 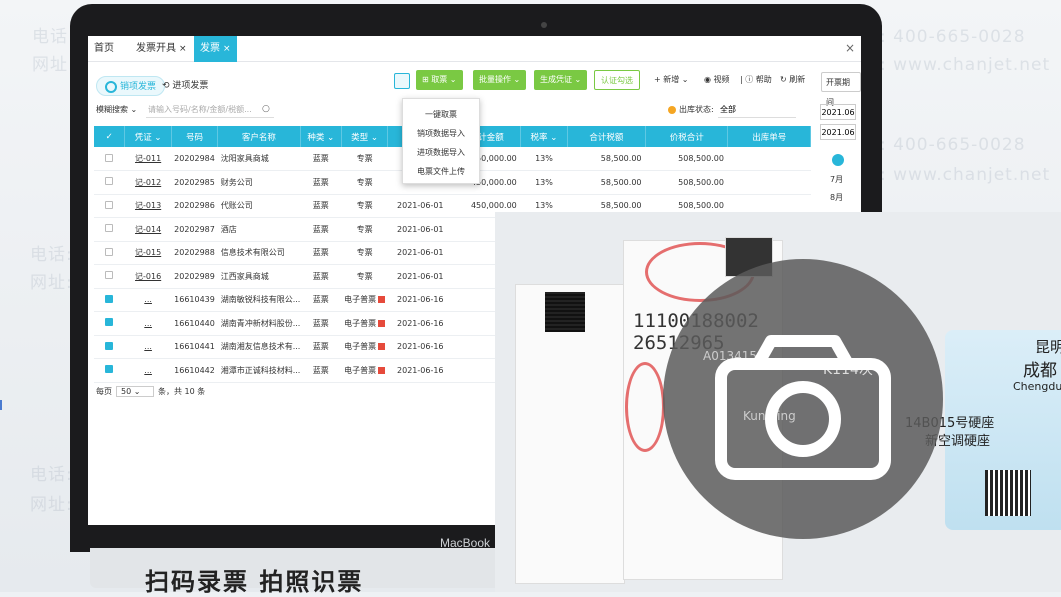 What do you see at coordinates (148, 206) in the screenshot?
I see `cell-voucher: 记-013` at bounding box center [148, 206].